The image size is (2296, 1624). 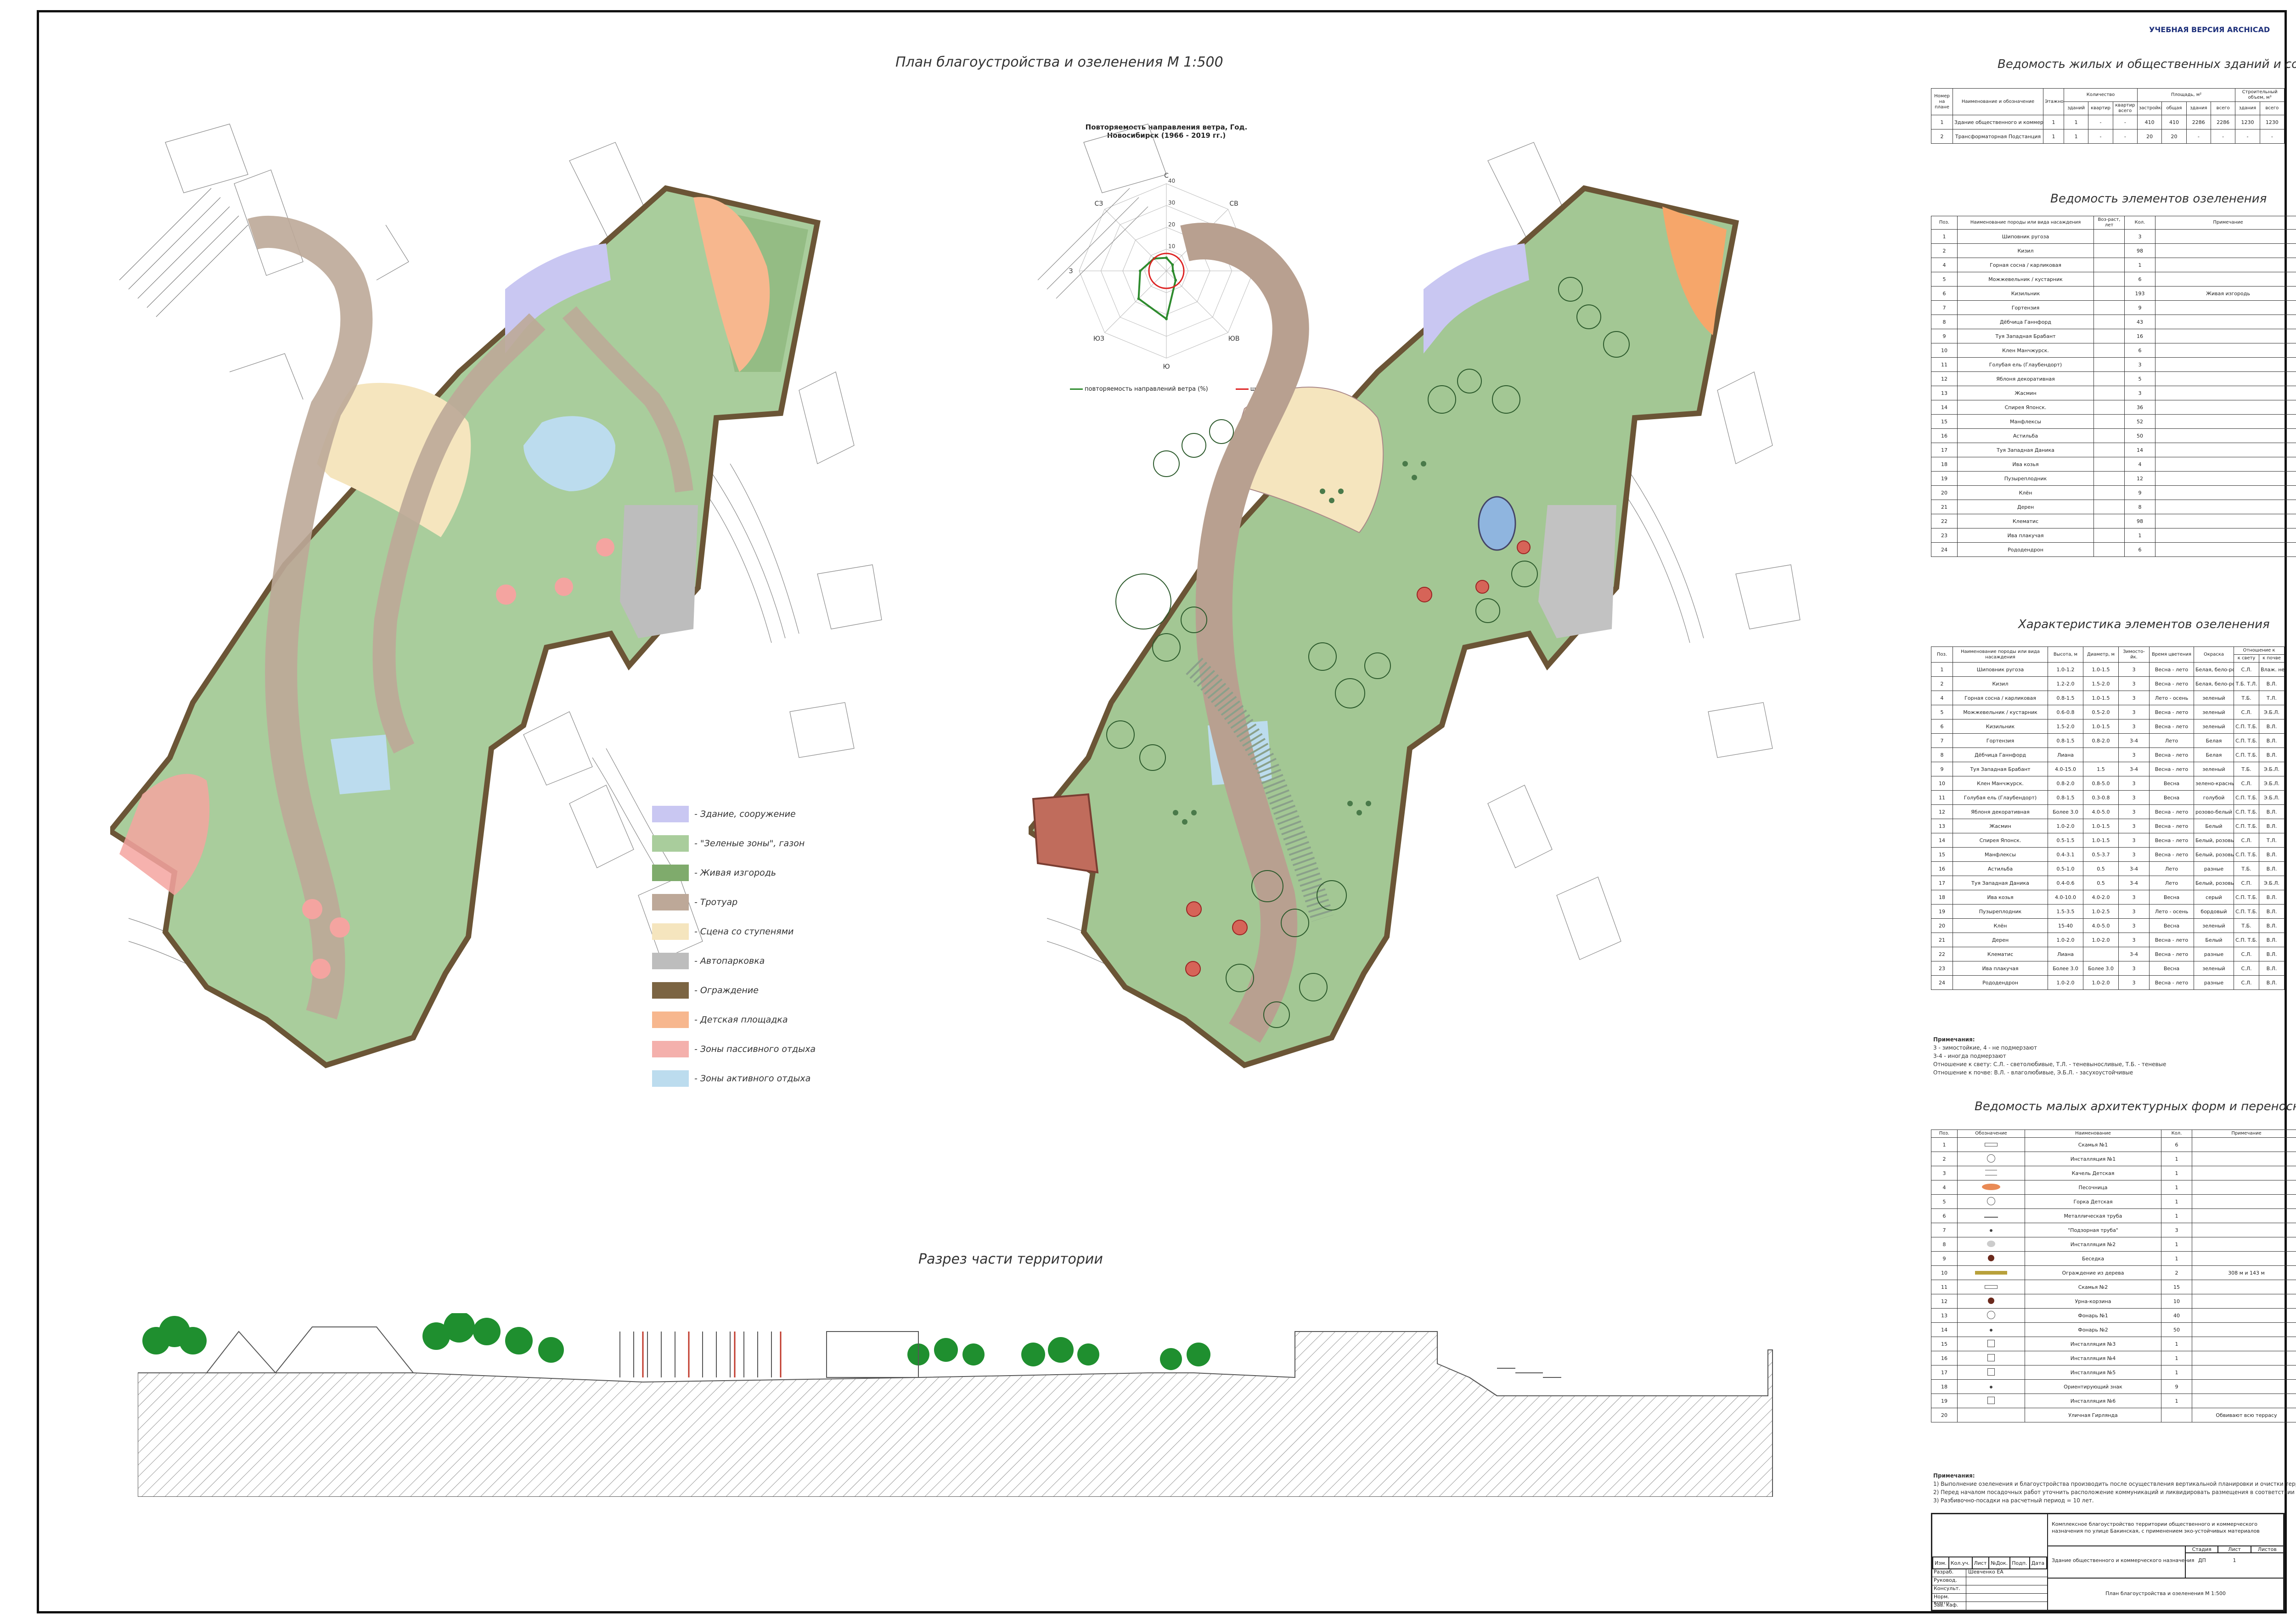 I want to click on stamp-role: Подп., so click(x=2020, y=1563).